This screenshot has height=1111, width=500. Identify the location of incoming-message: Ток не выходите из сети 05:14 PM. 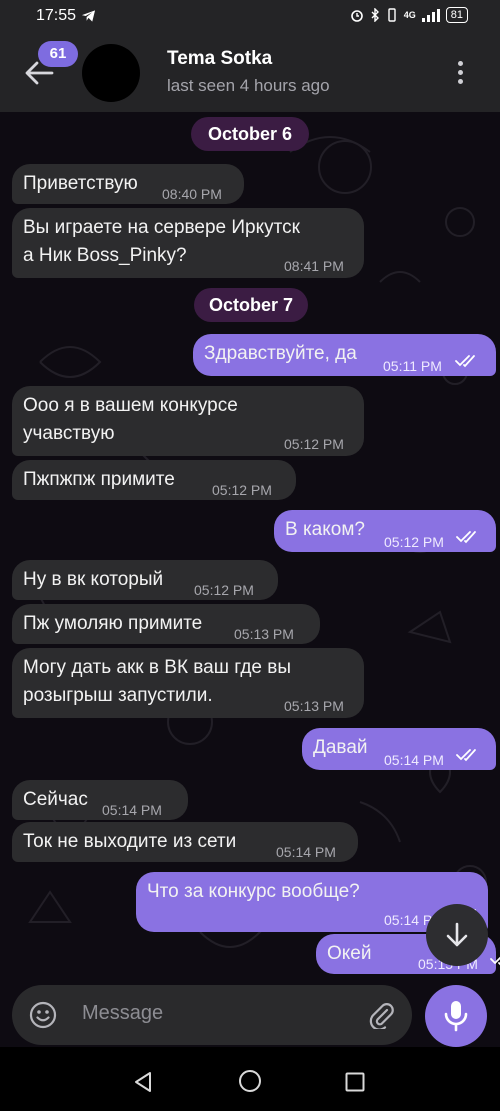
(185, 842).